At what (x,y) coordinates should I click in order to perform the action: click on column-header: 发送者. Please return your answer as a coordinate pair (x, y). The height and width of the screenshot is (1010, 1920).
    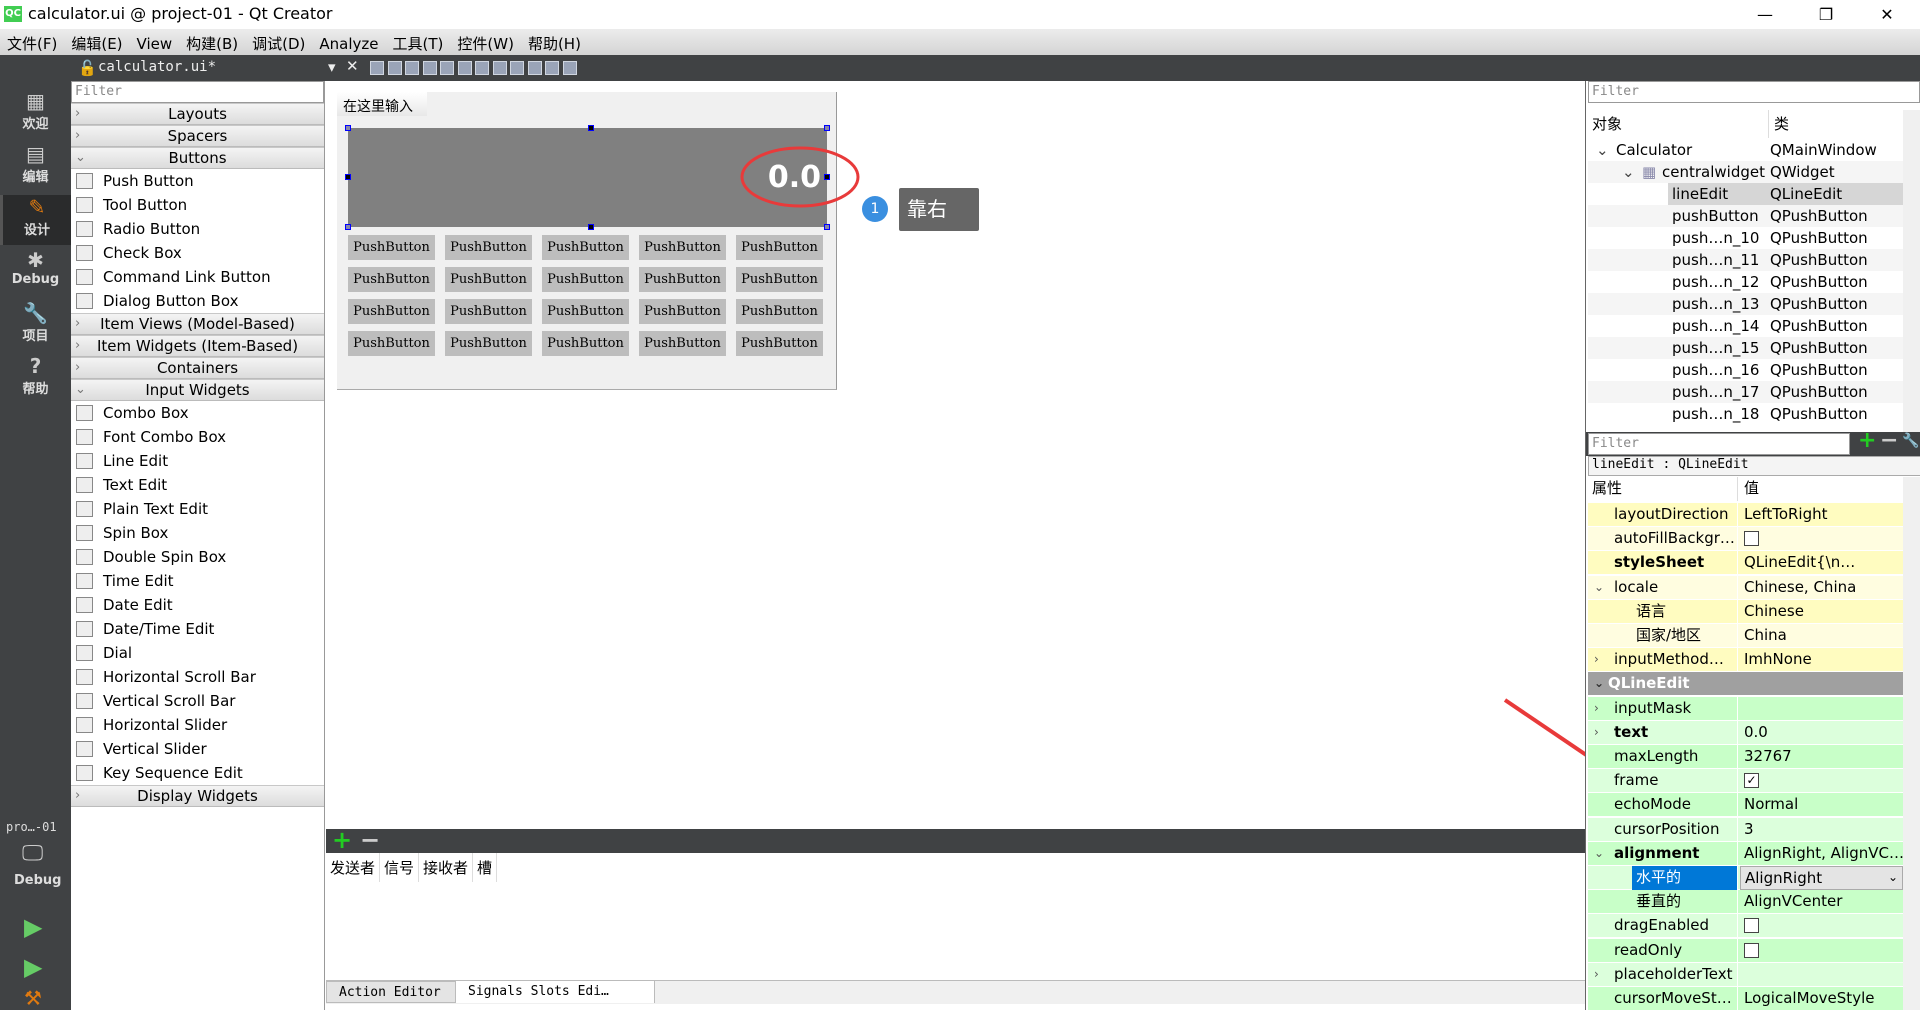
    Looking at the image, I should click on (353, 867).